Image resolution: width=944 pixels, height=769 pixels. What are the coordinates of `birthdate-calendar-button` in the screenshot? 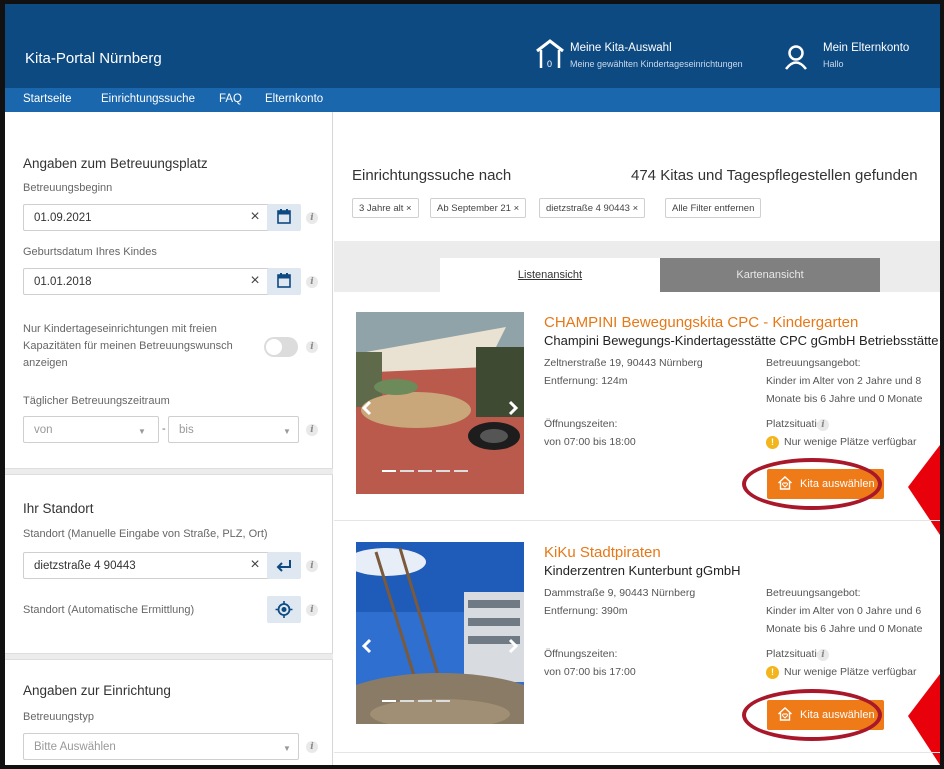 It's located at (284, 281).